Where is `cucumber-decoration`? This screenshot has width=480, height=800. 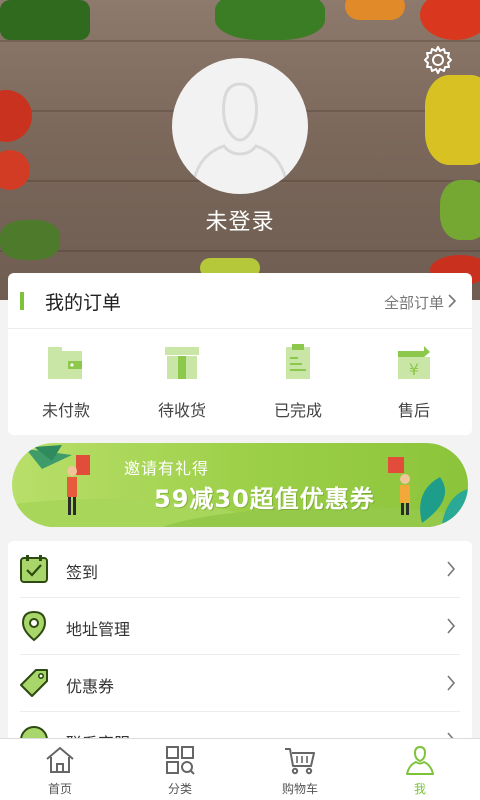 cucumber-decoration is located at coordinates (45, 20).